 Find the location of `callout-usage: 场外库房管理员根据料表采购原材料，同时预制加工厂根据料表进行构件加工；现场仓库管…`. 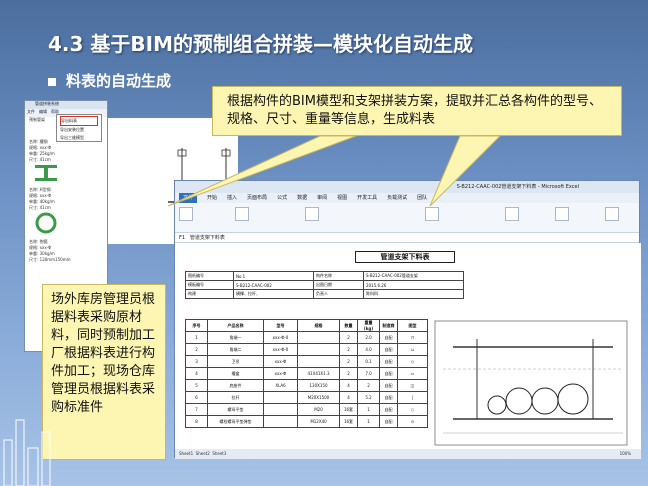

callout-usage: 场外库房管理员根据料表采购原材料，同时预制加工厂根据料表进行构件加工；现场仓库管… is located at coordinates (104, 372).